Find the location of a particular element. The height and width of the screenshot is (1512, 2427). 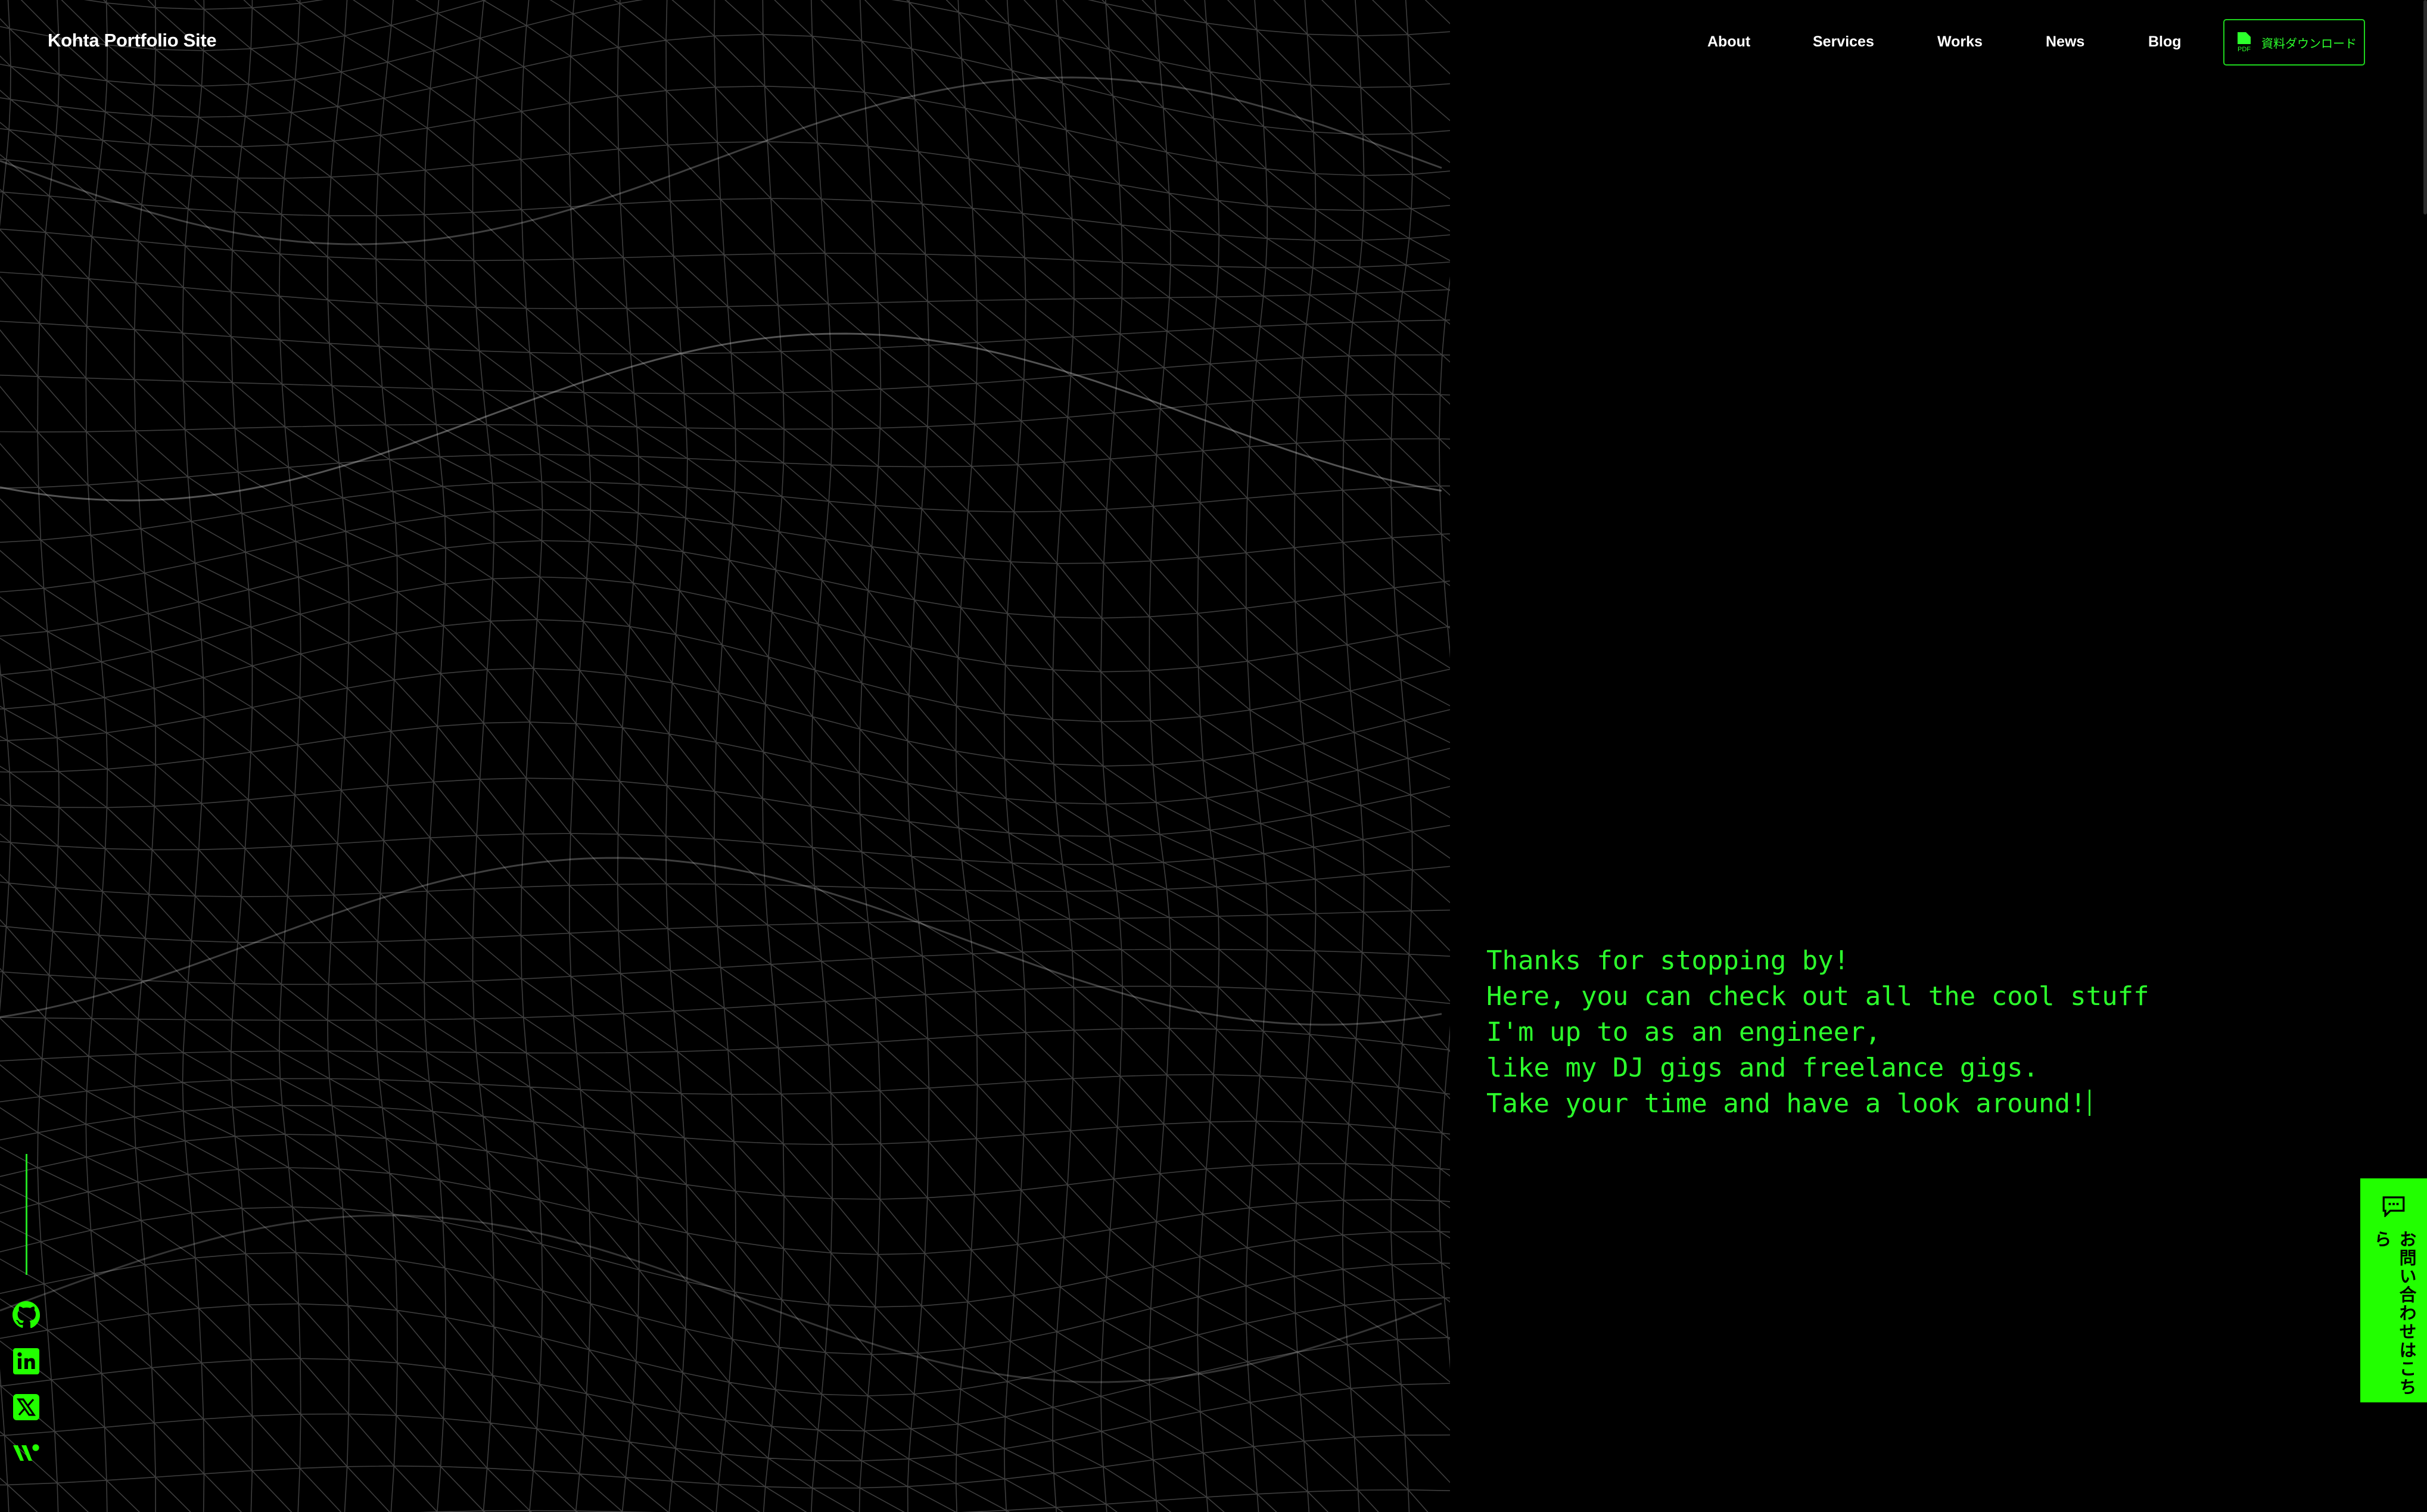

intro-line: Thanks for stopping by! is located at coordinates (1668, 960).